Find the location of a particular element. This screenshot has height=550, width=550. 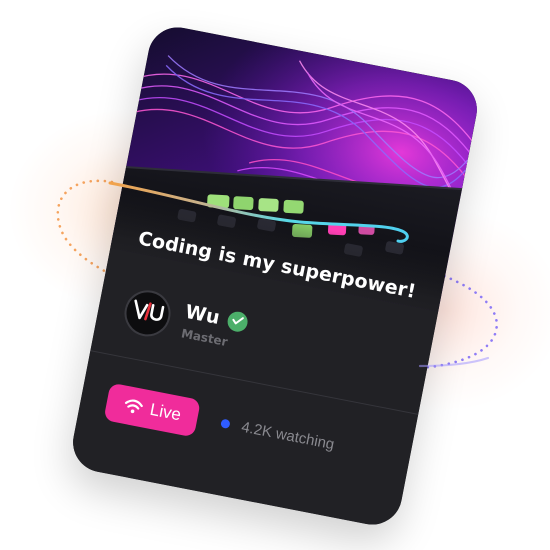

verified-badge is located at coordinates (238, 322).